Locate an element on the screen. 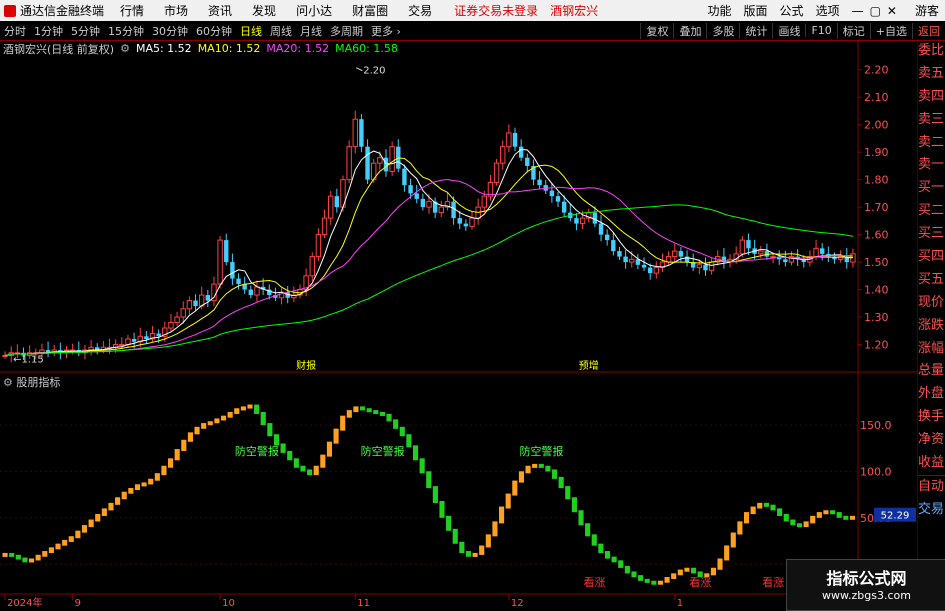 This screenshot has height=611, width=945. side-item-huanshou: 换手 is located at coordinates (931, 417).